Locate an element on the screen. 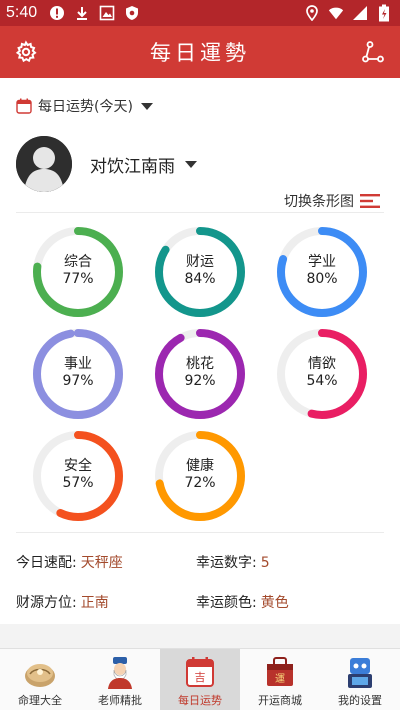 This screenshot has width=400, height=710. svg-text: 吉 is located at coordinates (200, 677).